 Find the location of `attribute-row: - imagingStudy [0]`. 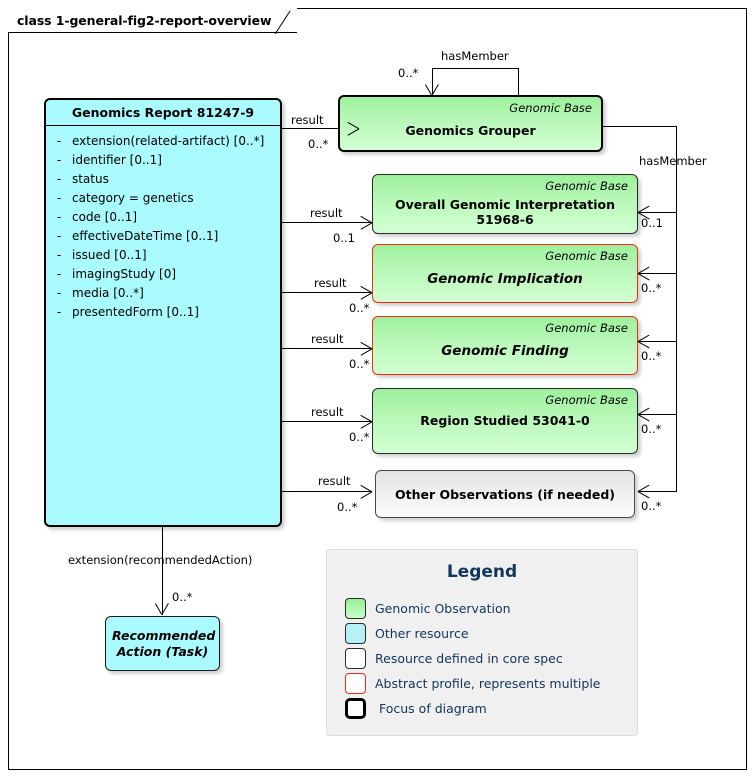

attribute-row: - imagingStudy [0] is located at coordinates (163, 273).